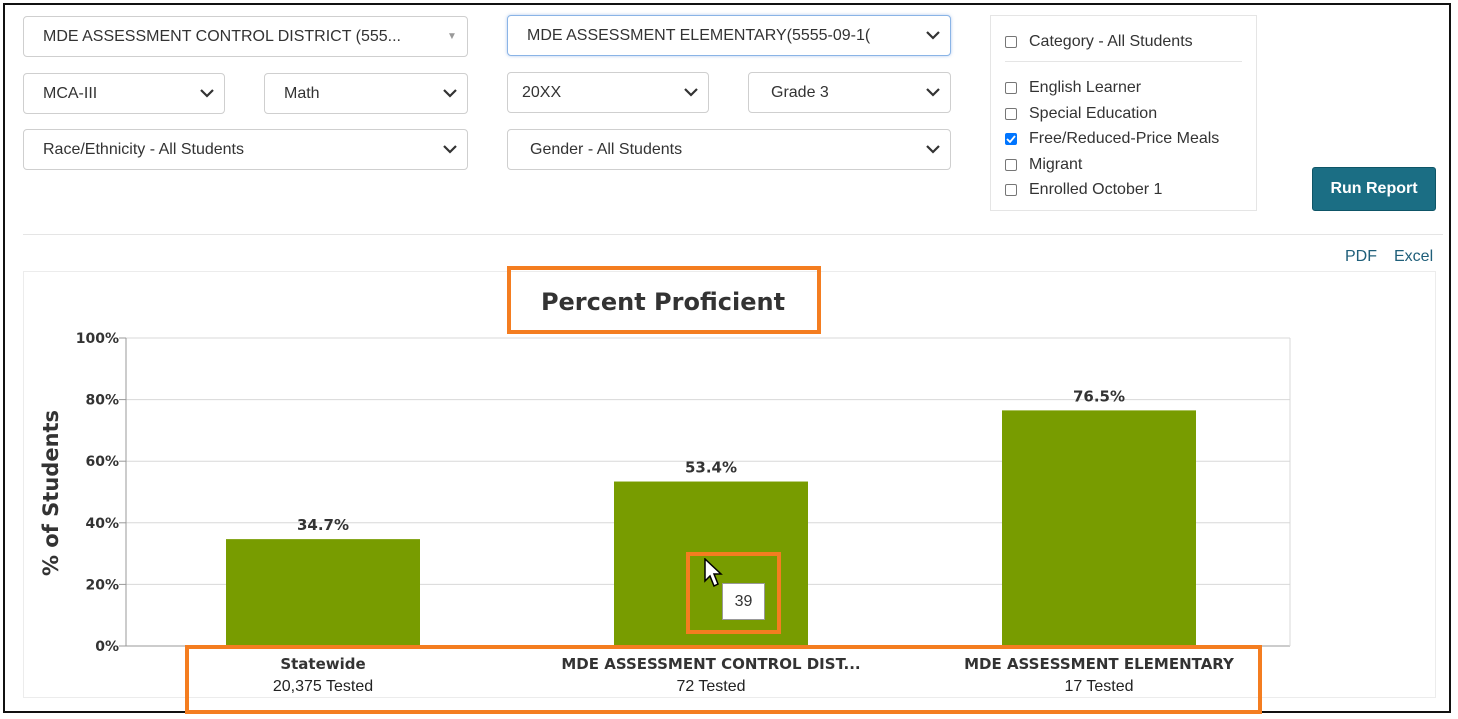  Describe the element at coordinates (711, 468) in the screenshot. I see `bar-value-label: 53.4%` at that location.